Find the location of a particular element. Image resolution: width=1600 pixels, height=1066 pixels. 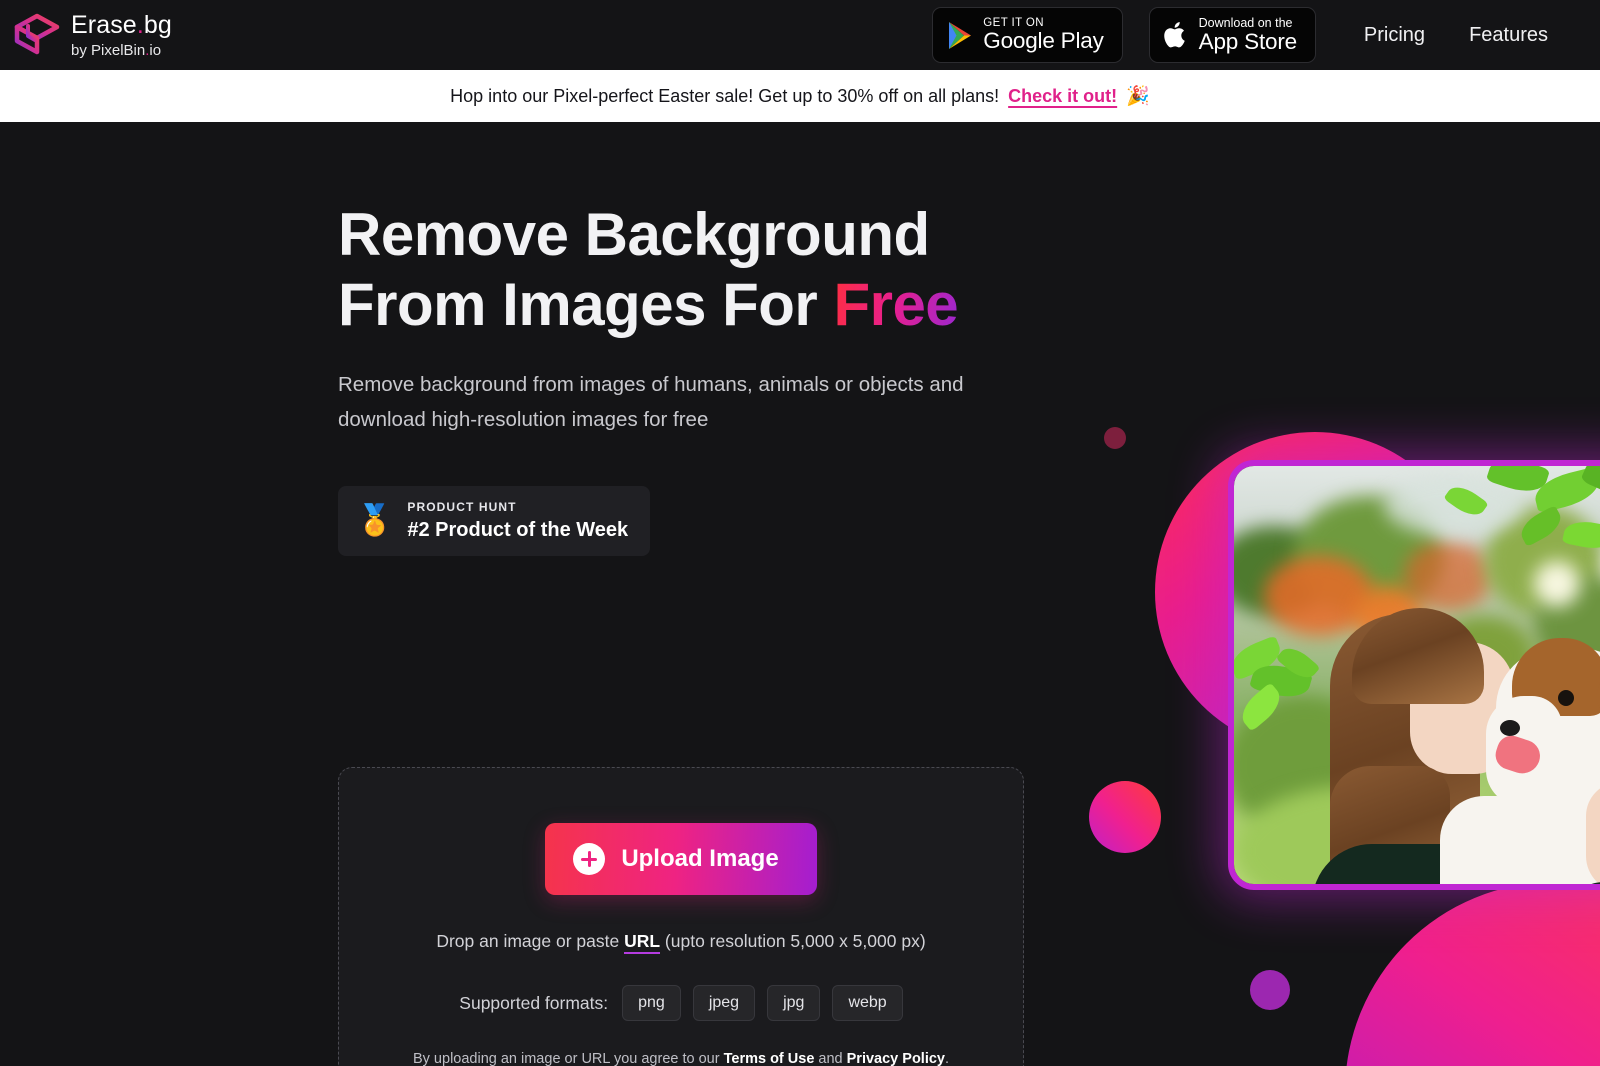

decorative-circle-tiny is located at coordinates (1115, 438).